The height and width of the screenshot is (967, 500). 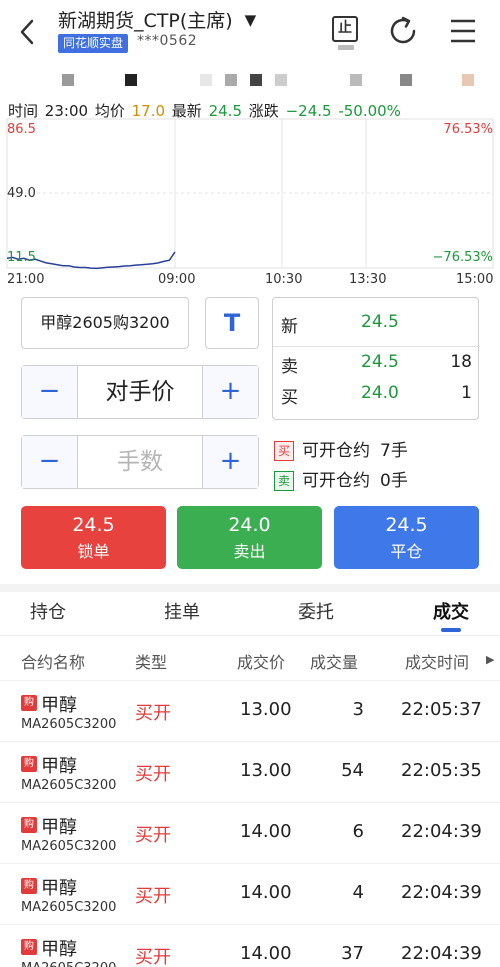 What do you see at coordinates (475, 279) in the screenshot?
I see `x-tick: 15:00` at bounding box center [475, 279].